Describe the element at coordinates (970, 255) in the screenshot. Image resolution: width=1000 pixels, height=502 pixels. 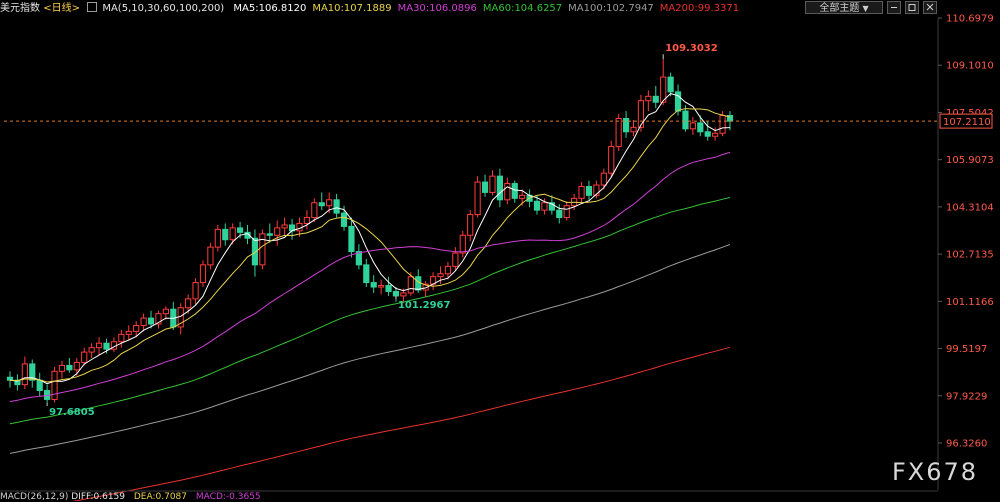
I see `price-axis-label: 102.7135` at that location.